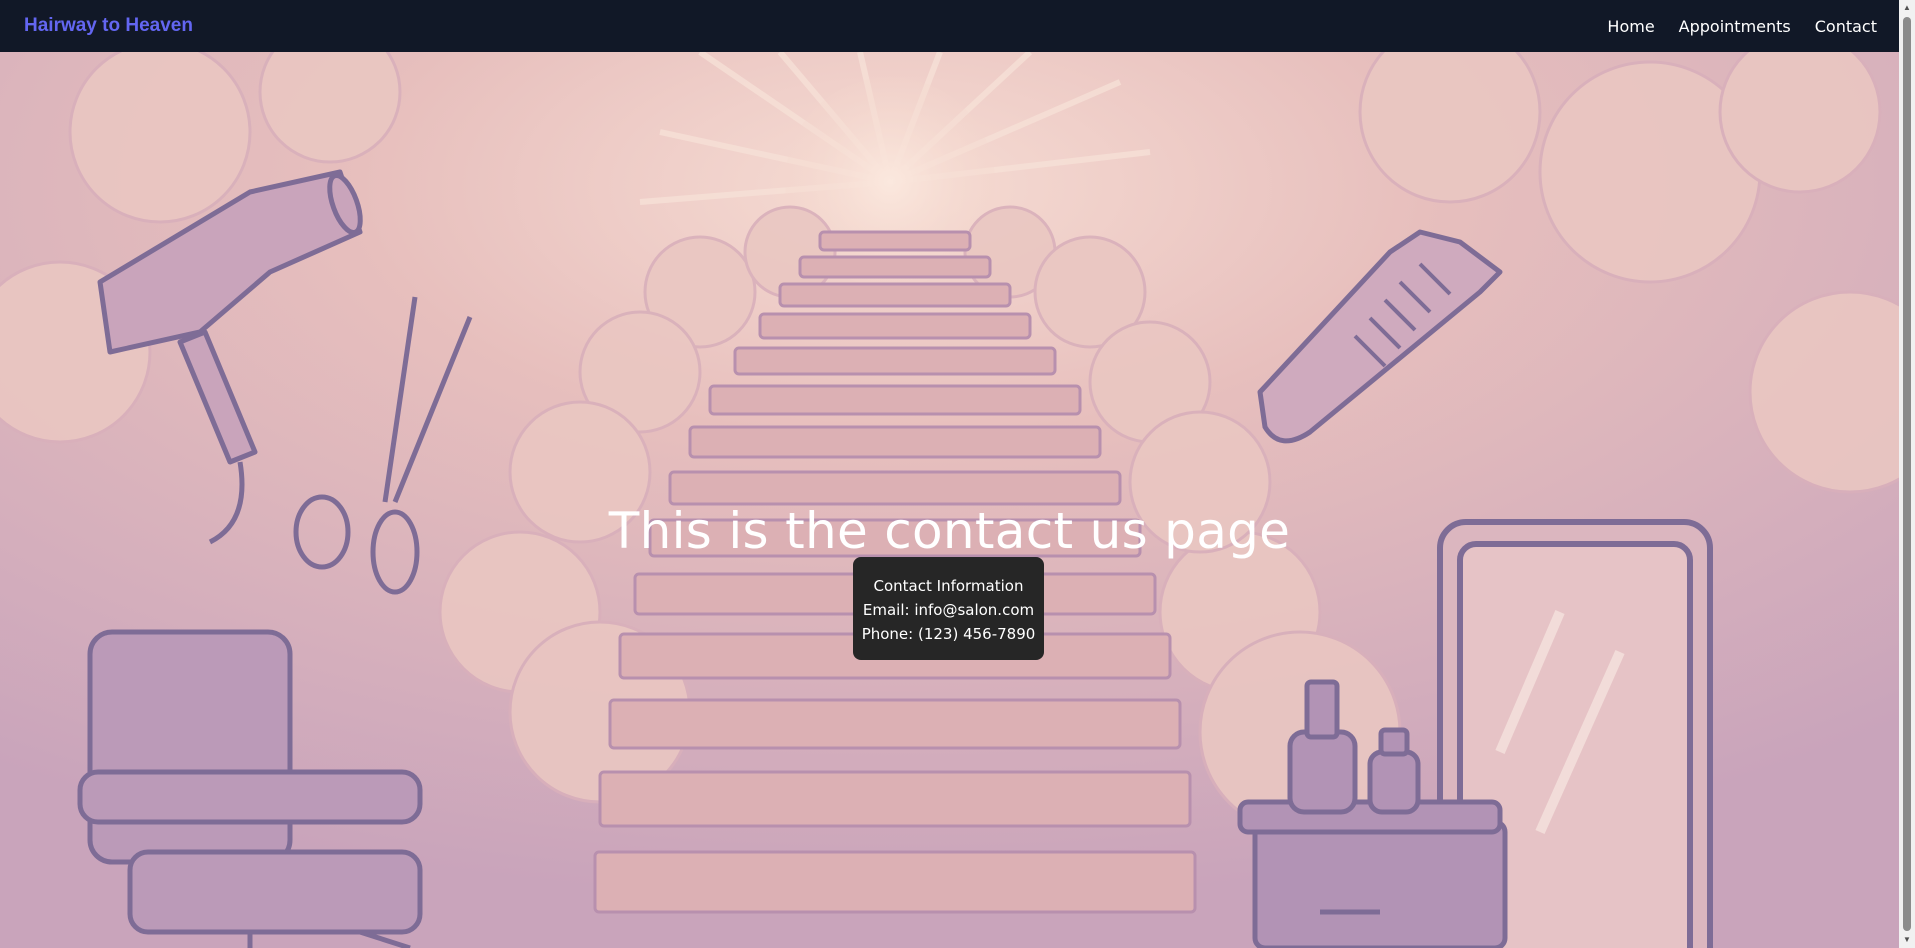 The image size is (1915, 948). What do you see at coordinates (1846, 26) in the screenshot?
I see `nav-link-contact: Contact` at bounding box center [1846, 26].